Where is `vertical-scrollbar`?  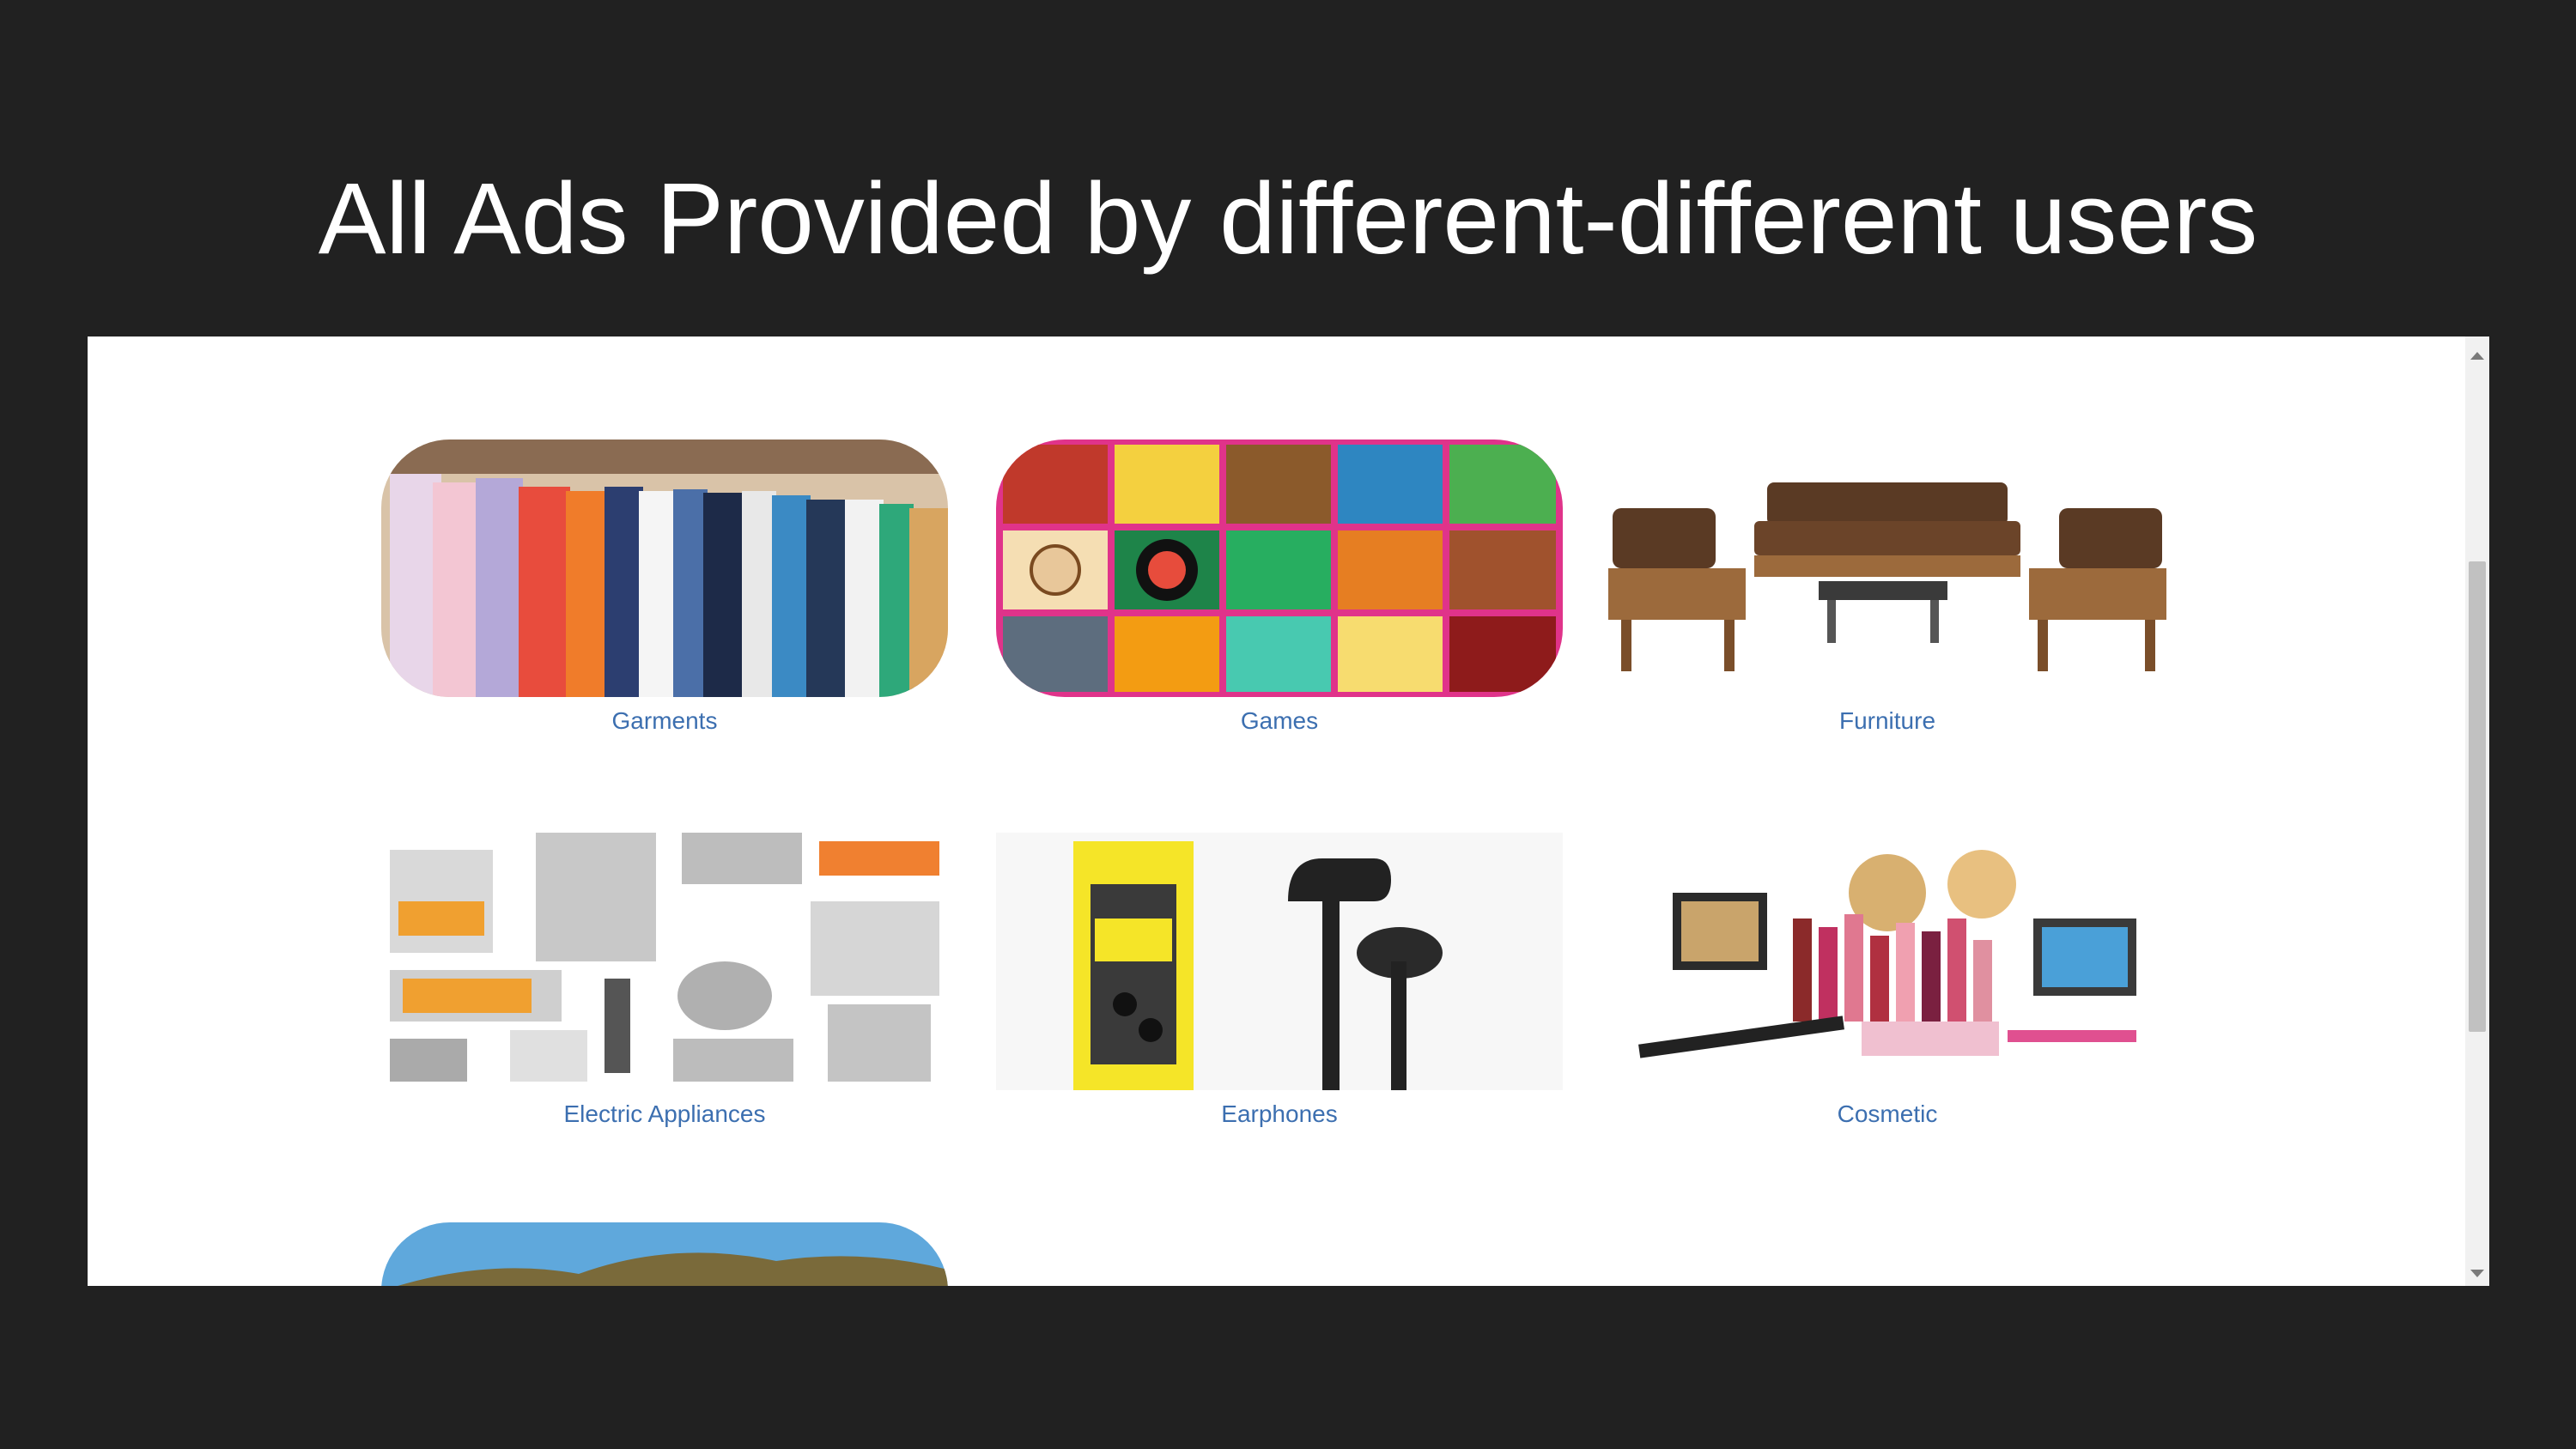
vertical-scrollbar is located at coordinates (2477, 811).